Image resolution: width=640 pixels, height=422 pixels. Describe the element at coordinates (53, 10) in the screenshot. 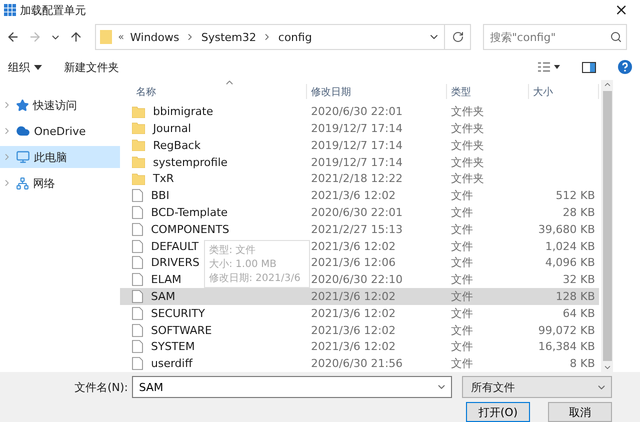

I see `window-title: 加载配置单元` at that location.